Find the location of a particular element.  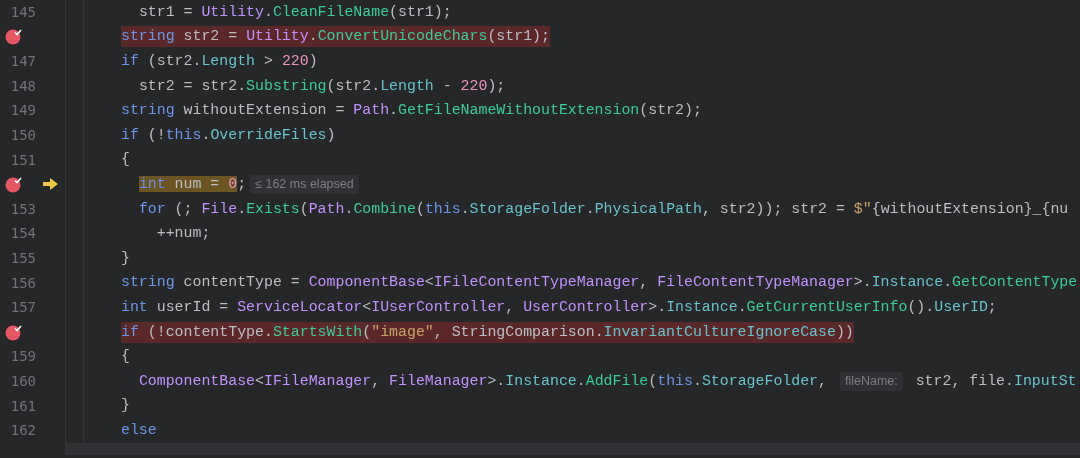

inlay-hint: fileName: is located at coordinates (871, 381).